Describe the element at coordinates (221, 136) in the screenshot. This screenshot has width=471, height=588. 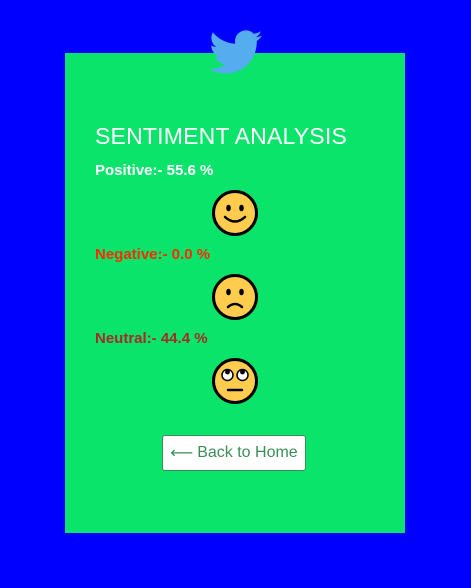
I see `page-title: SENTIMENT ANALYSIS` at that location.